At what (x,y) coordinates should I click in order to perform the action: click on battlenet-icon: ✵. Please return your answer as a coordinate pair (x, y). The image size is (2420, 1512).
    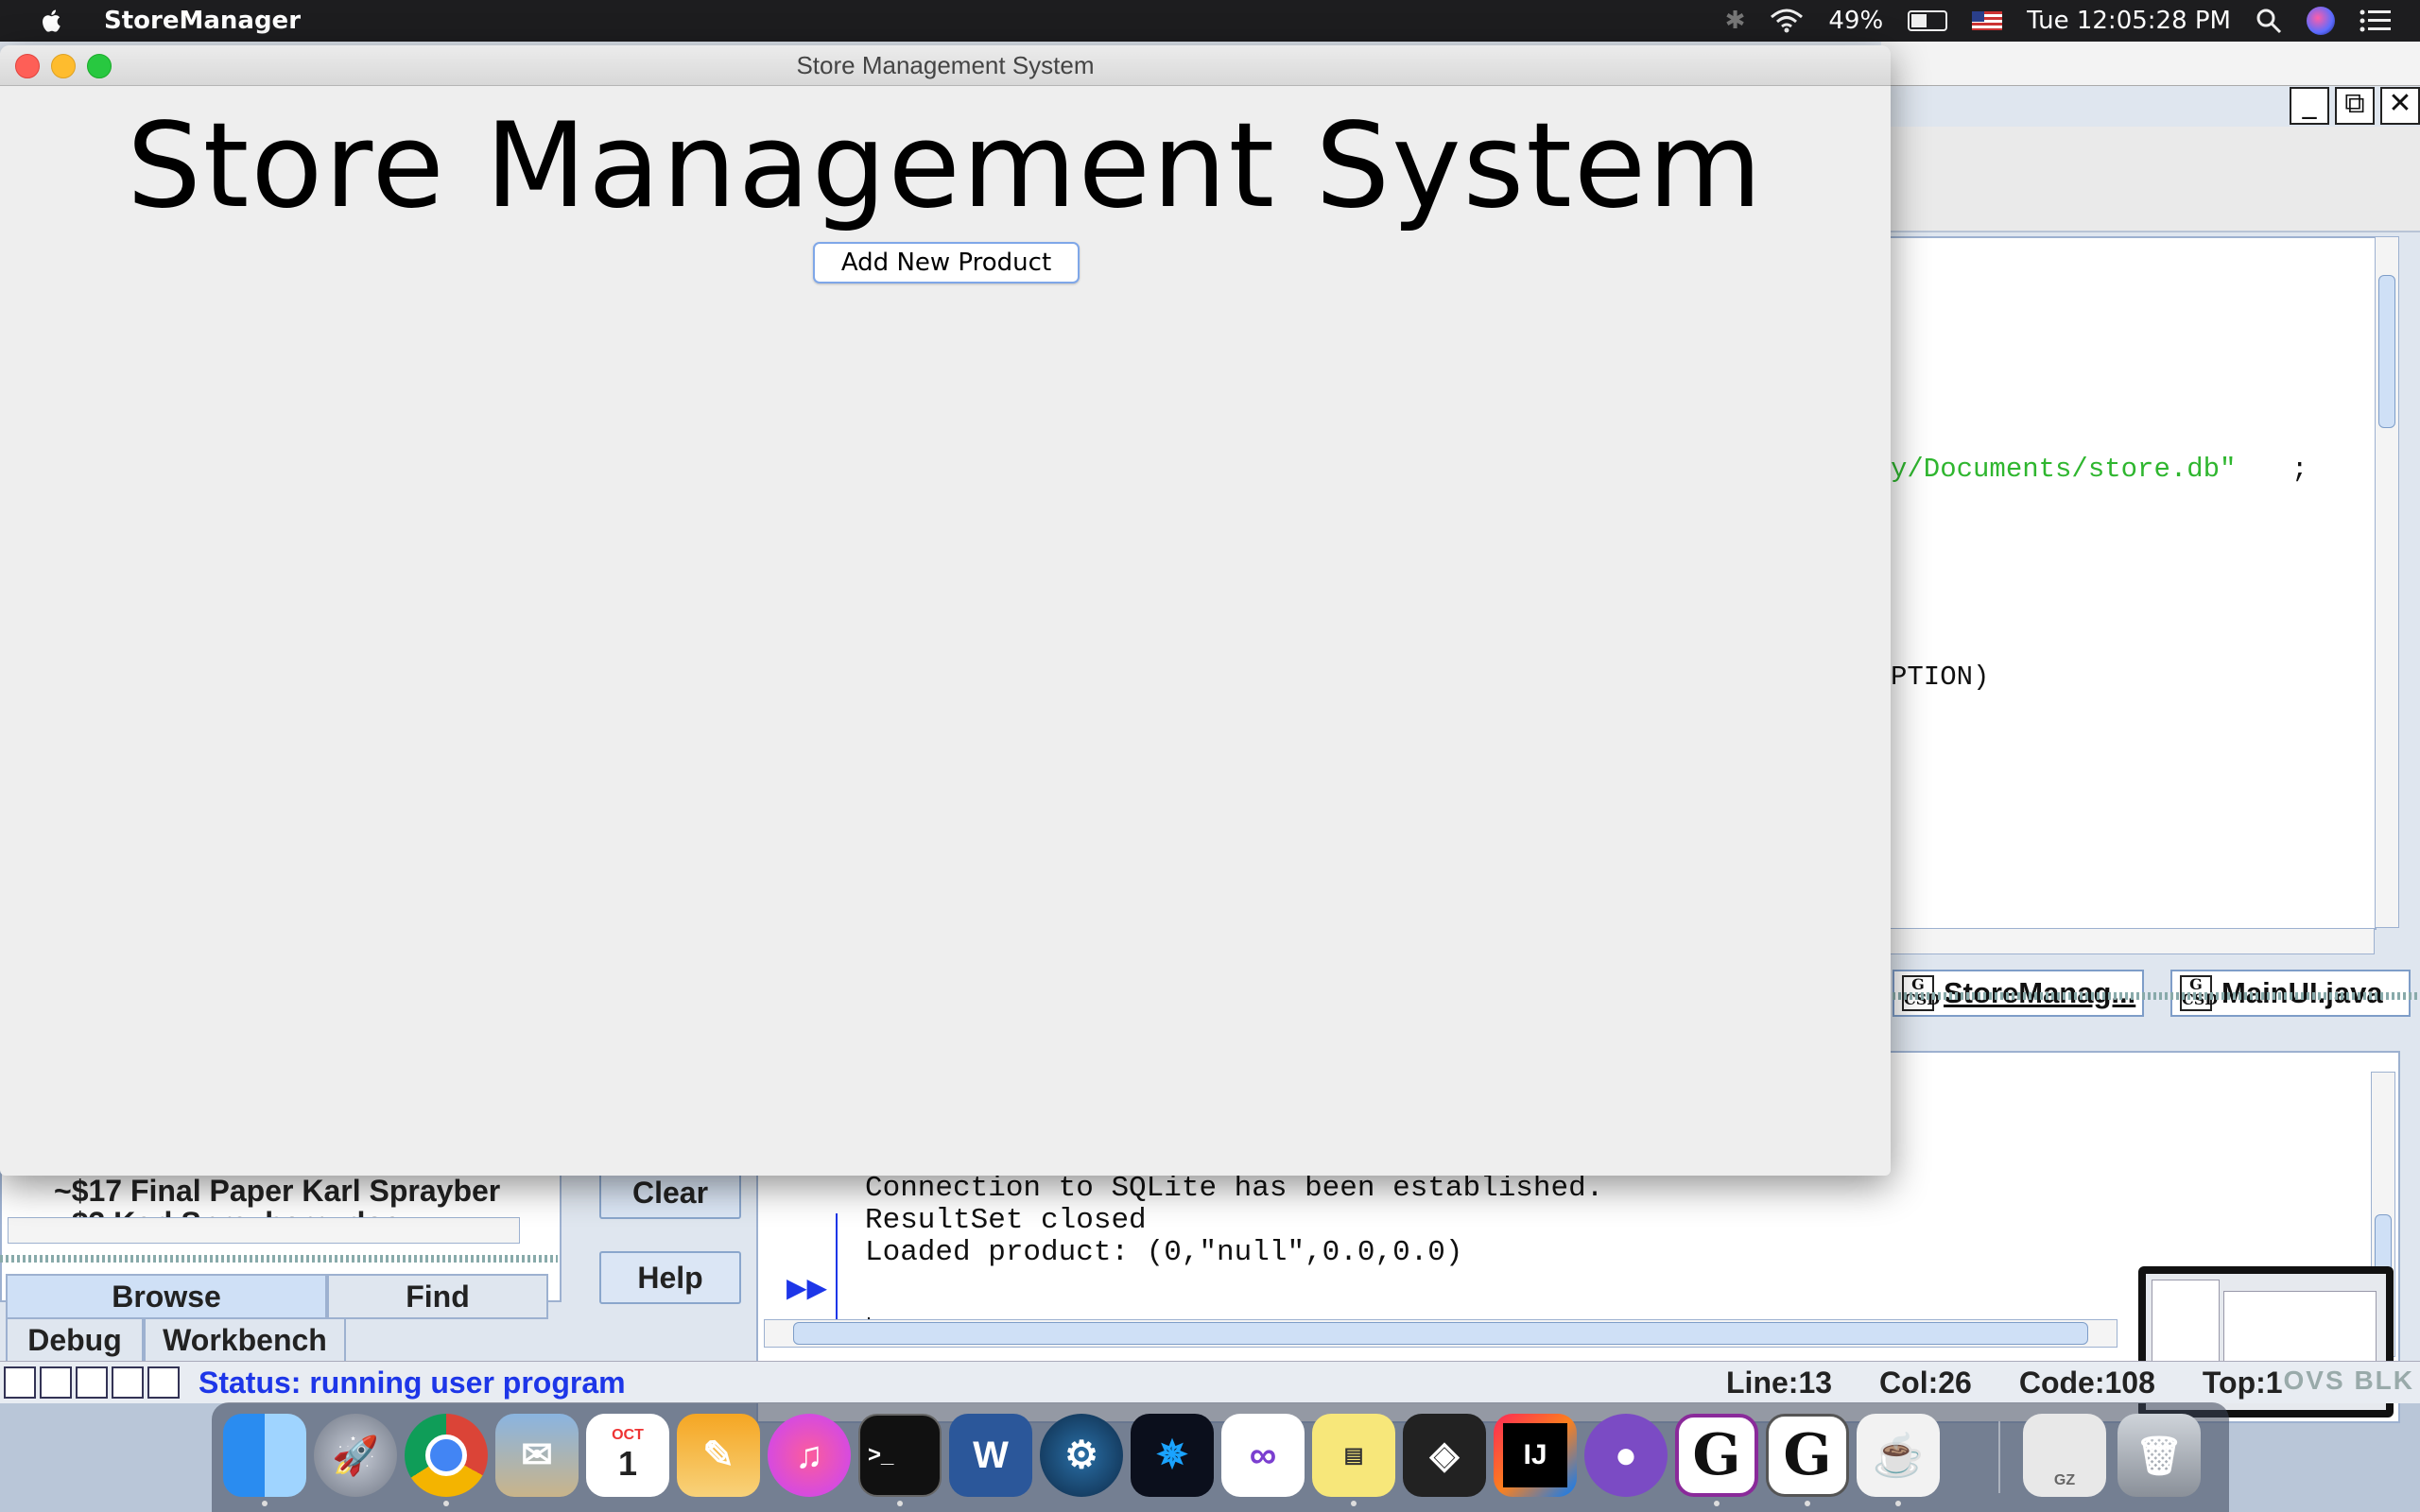
    Looking at the image, I should click on (1172, 1455).